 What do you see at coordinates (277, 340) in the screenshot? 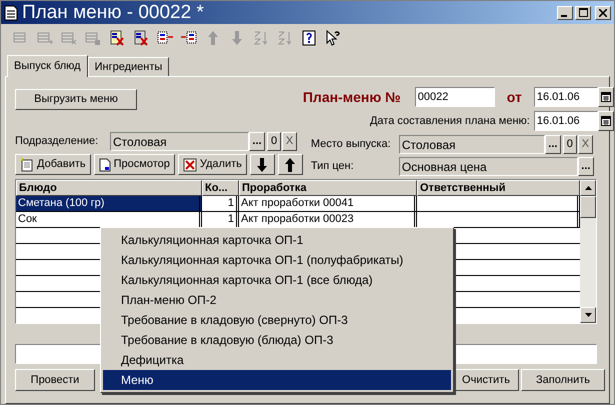
I see `menu-item: Требование в кладовую (блюда) ОП-3` at bounding box center [277, 340].